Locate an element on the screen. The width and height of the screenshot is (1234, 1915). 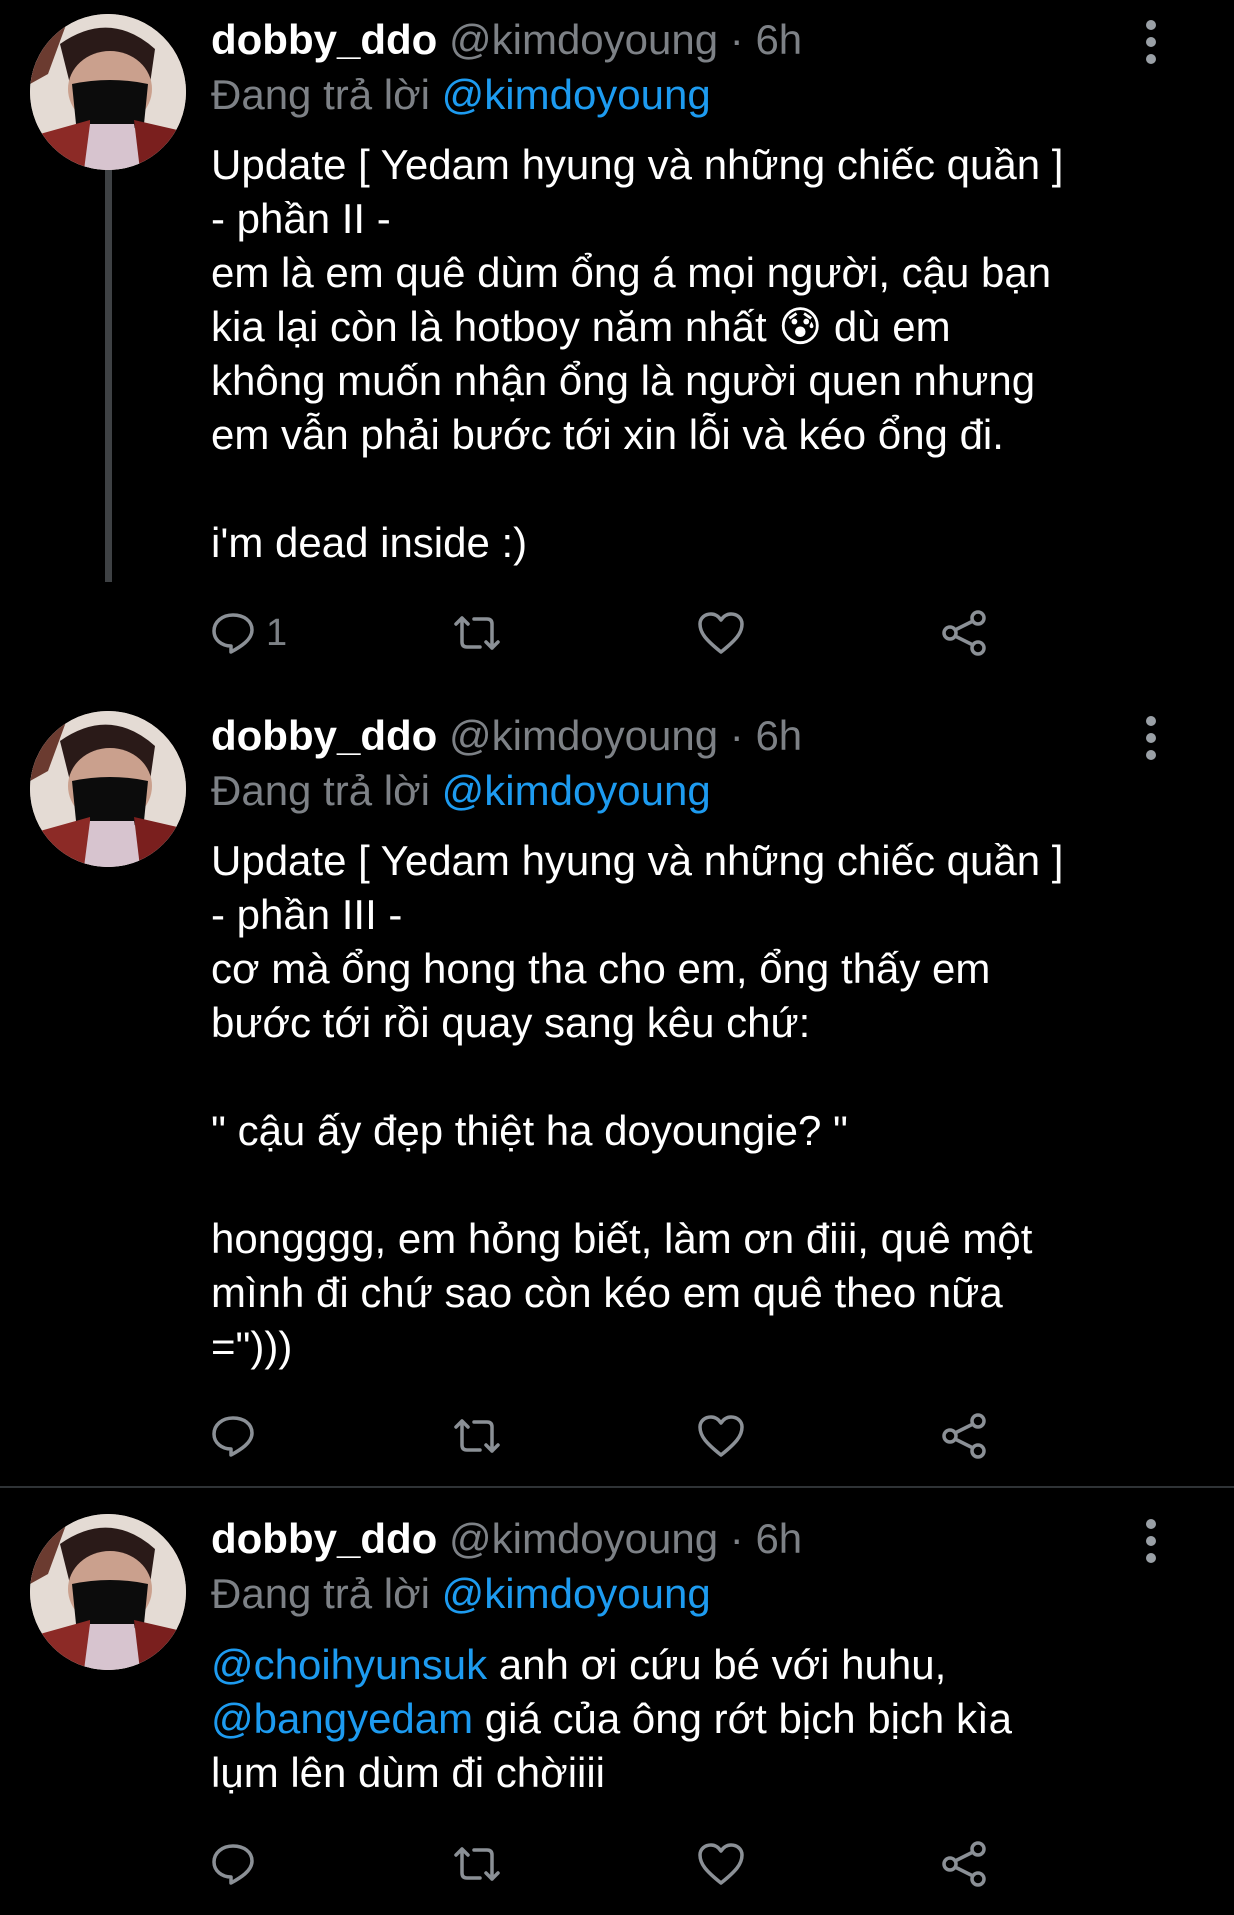
text-line: - phần II - is located at coordinates (301, 218).